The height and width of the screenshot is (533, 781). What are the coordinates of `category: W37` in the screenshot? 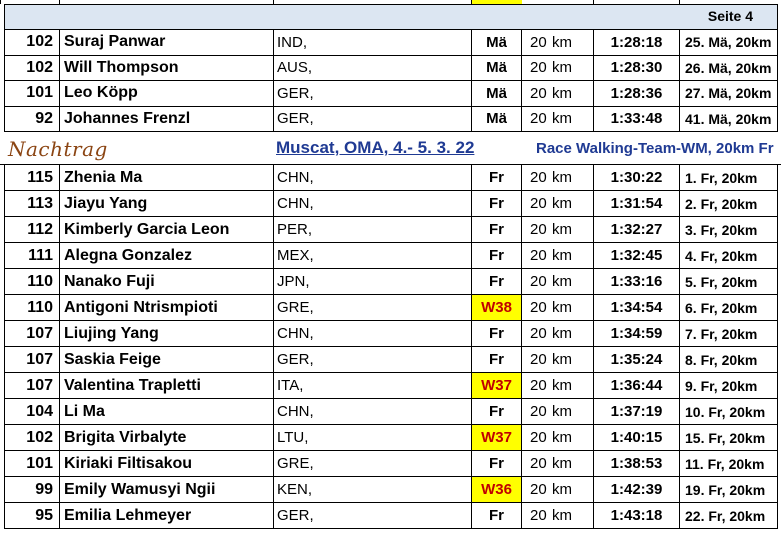 It's located at (497, 438).